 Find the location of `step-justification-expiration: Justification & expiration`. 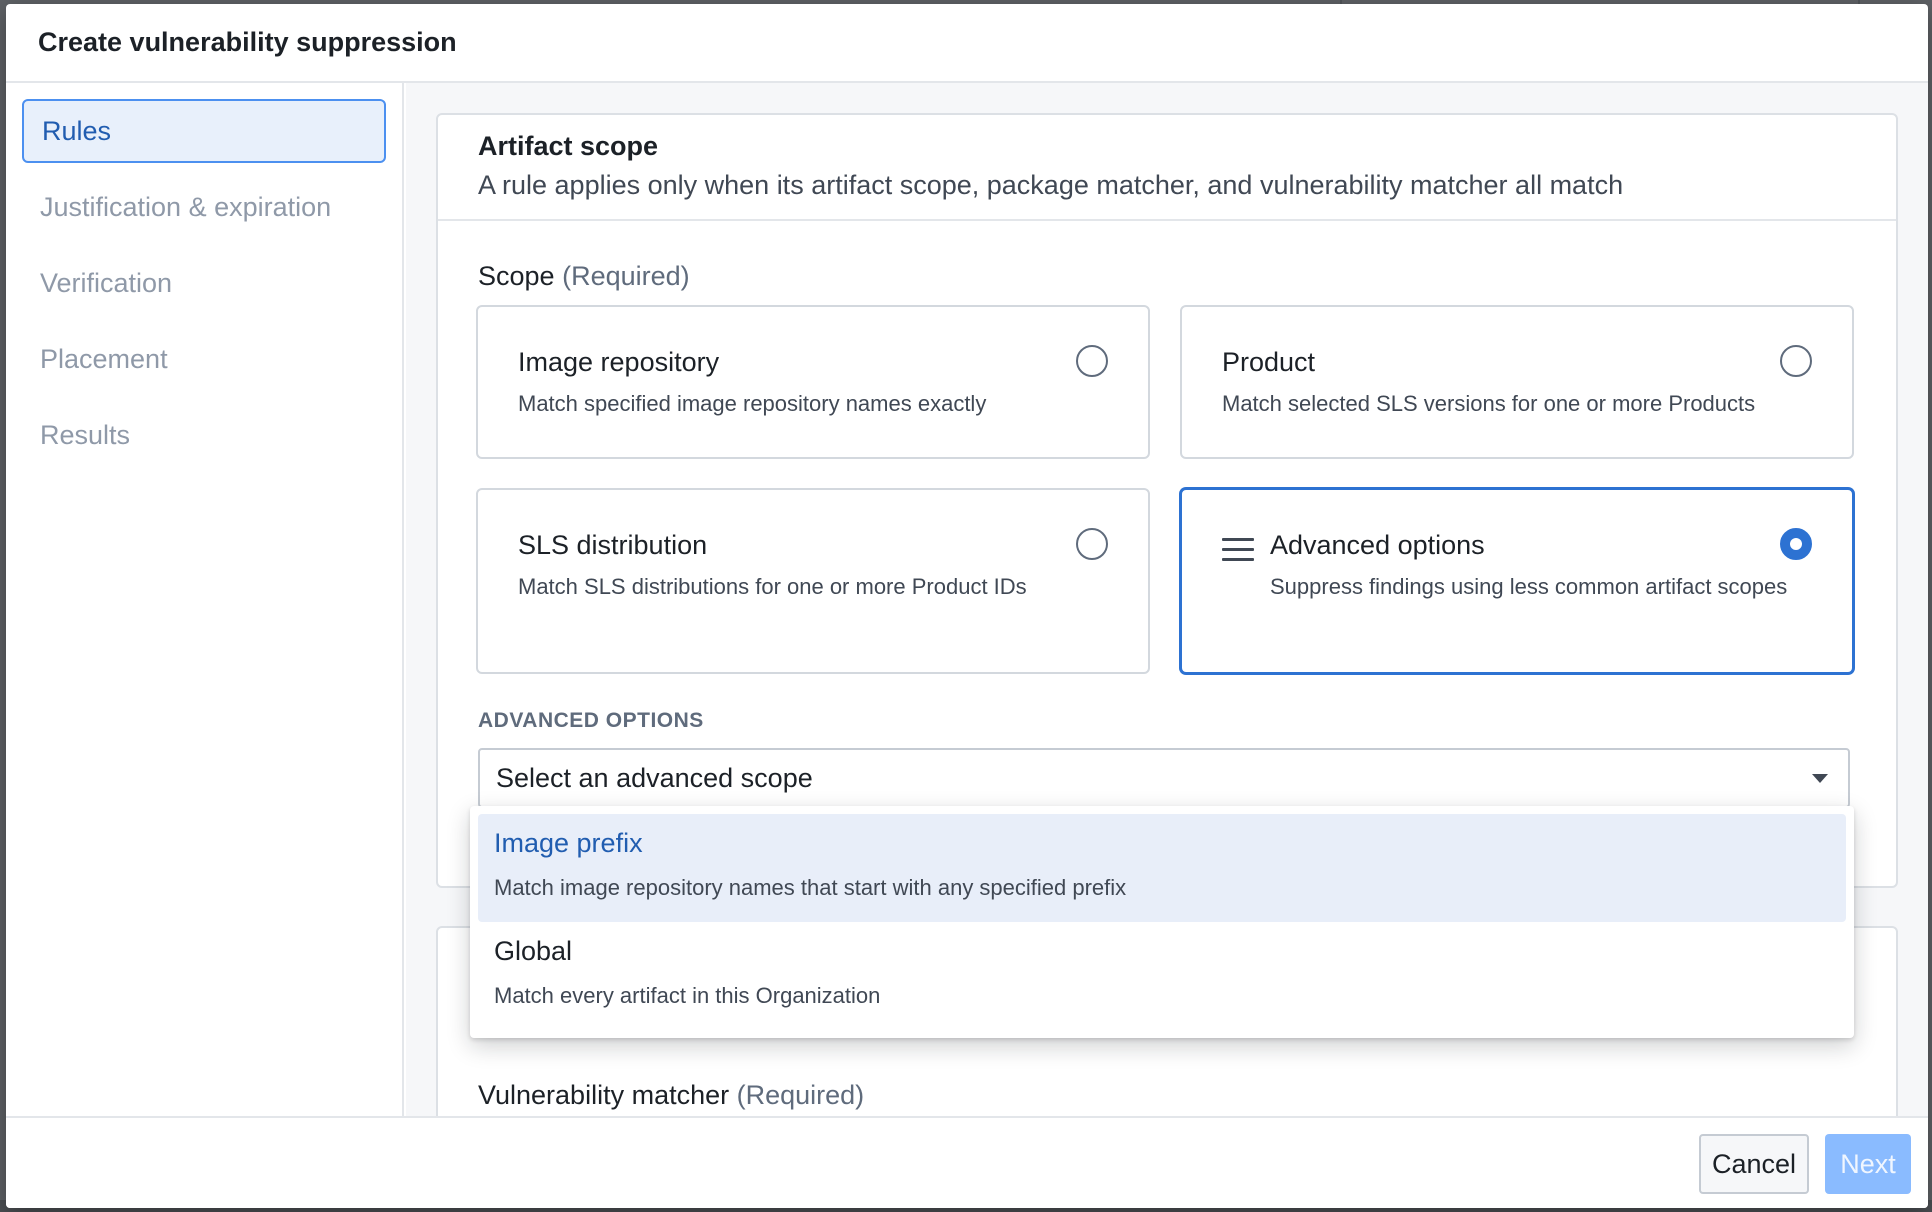

step-justification-expiration: Justification & expiration is located at coordinates (204, 207).